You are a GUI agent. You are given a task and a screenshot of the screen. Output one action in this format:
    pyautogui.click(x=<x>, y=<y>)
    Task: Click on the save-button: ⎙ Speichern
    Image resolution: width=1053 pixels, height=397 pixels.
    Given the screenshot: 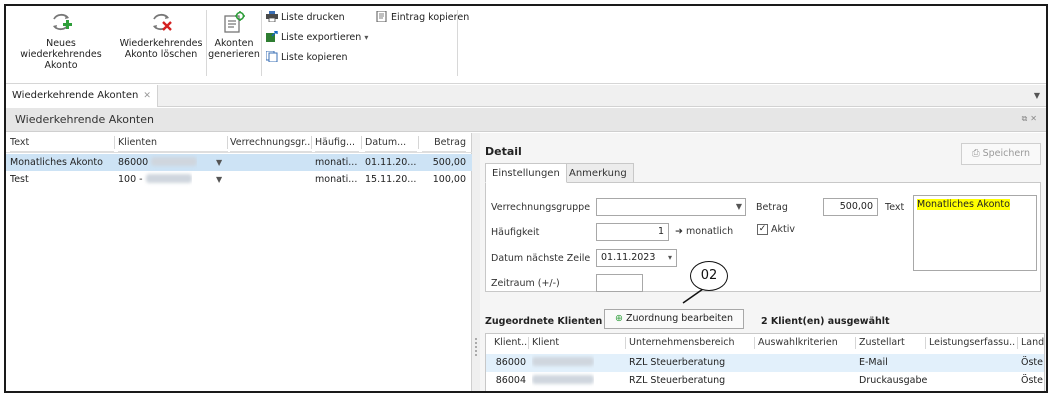 What is the action you would take?
    pyautogui.click(x=1001, y=154)
    